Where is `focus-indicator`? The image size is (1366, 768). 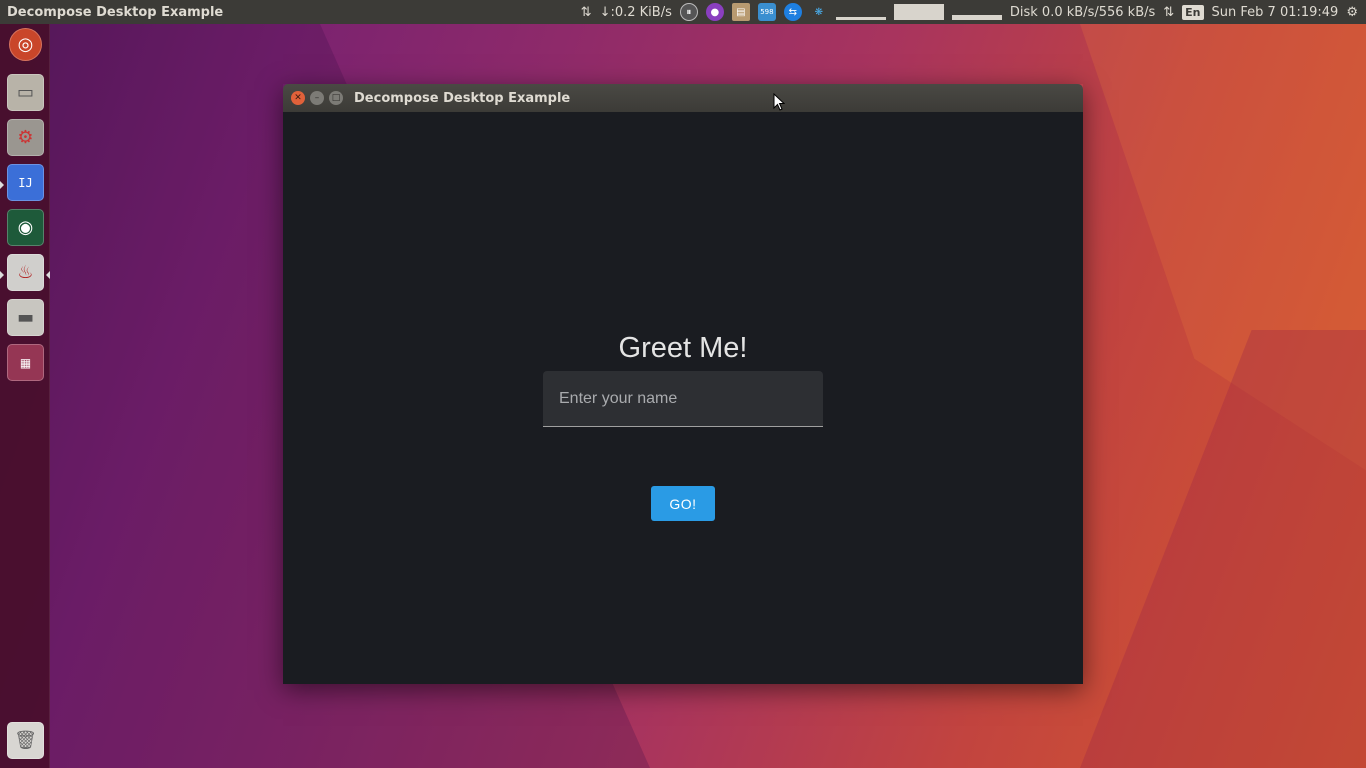 focus-indicator is located at coordinates (48, 275).